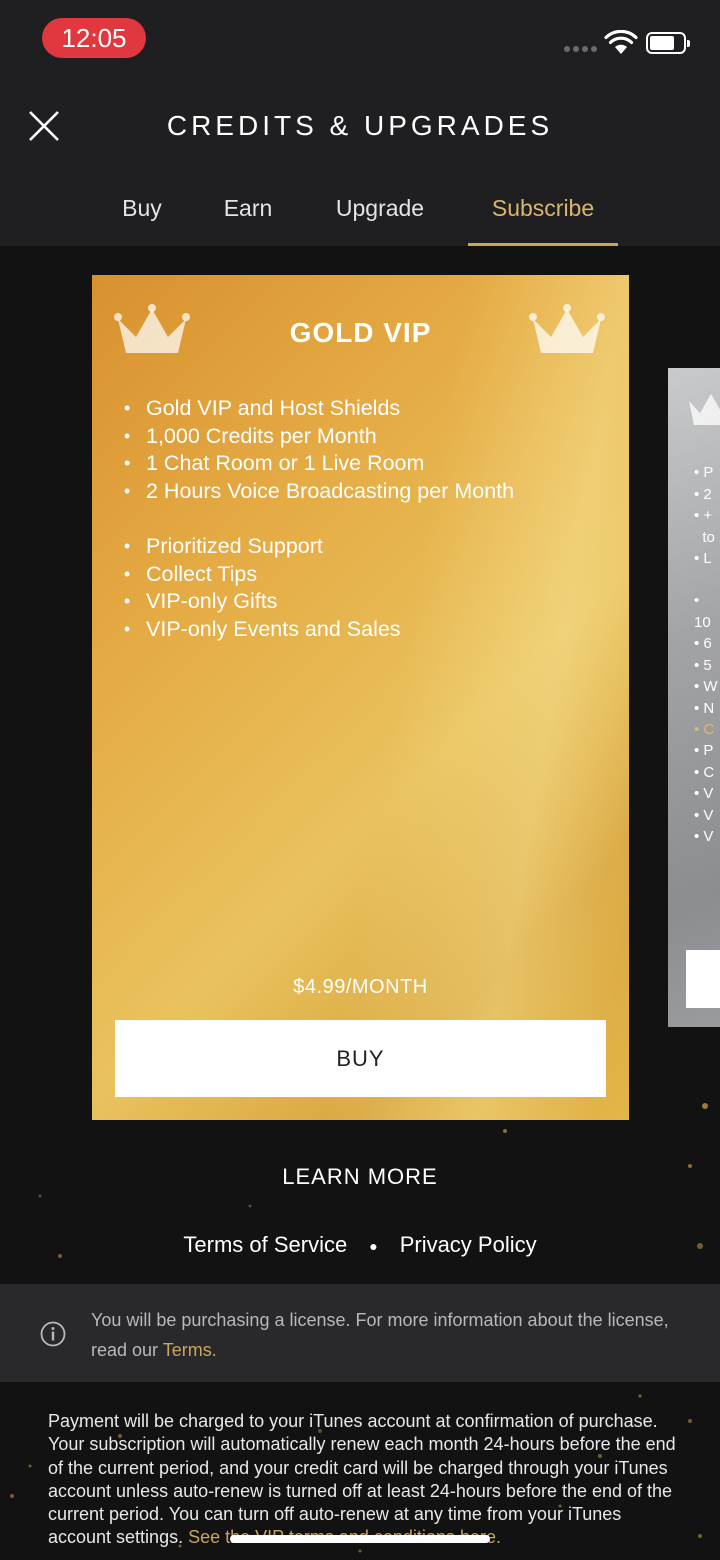 The height and width of the screenshot is (1560, 720). What do you see at coordinates (360, 1539) in the screenshot?
I see `home-indicator` at bounding box center [360, 1539].